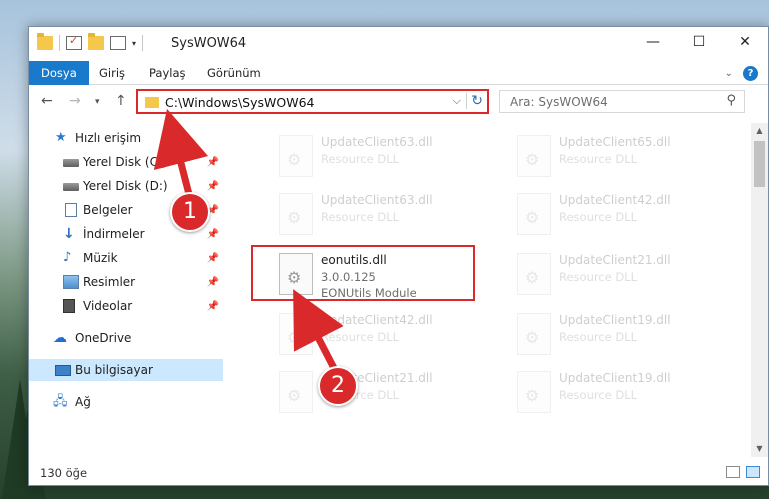 The image size is (769, 499). I want to click on annotation-arrows, so click(248, 241).